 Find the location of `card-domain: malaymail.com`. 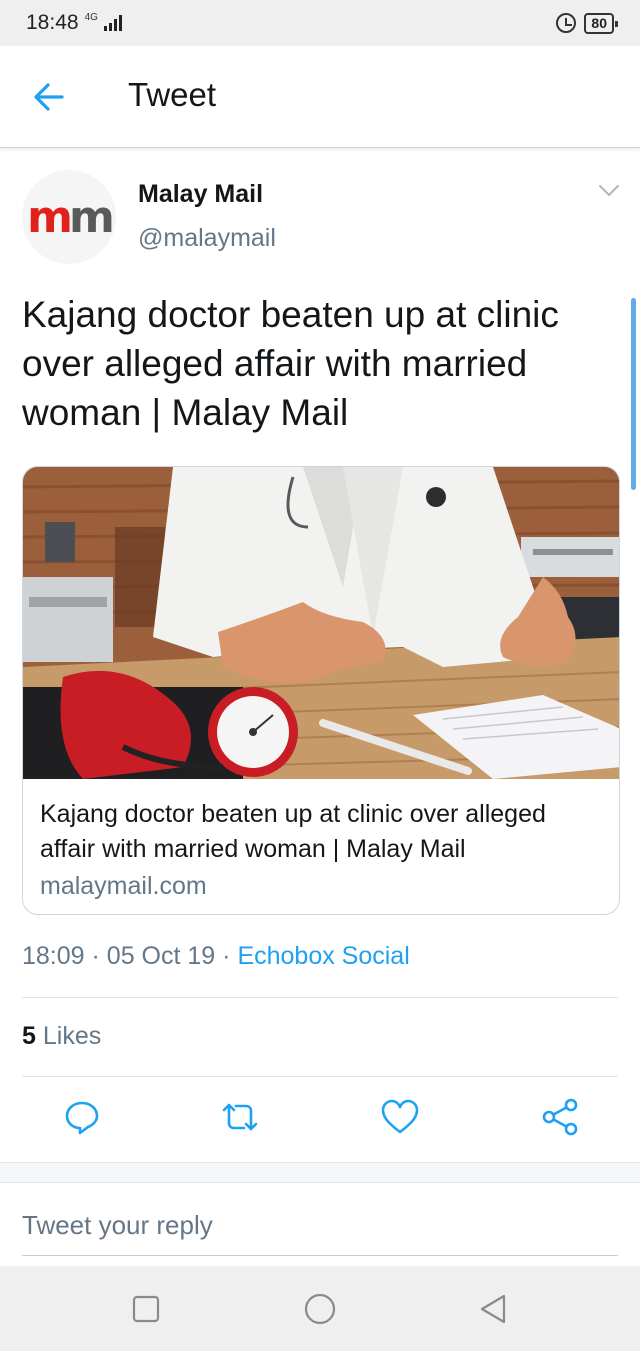

card-domain: malaymail.com is located at coordinates (123, 886).